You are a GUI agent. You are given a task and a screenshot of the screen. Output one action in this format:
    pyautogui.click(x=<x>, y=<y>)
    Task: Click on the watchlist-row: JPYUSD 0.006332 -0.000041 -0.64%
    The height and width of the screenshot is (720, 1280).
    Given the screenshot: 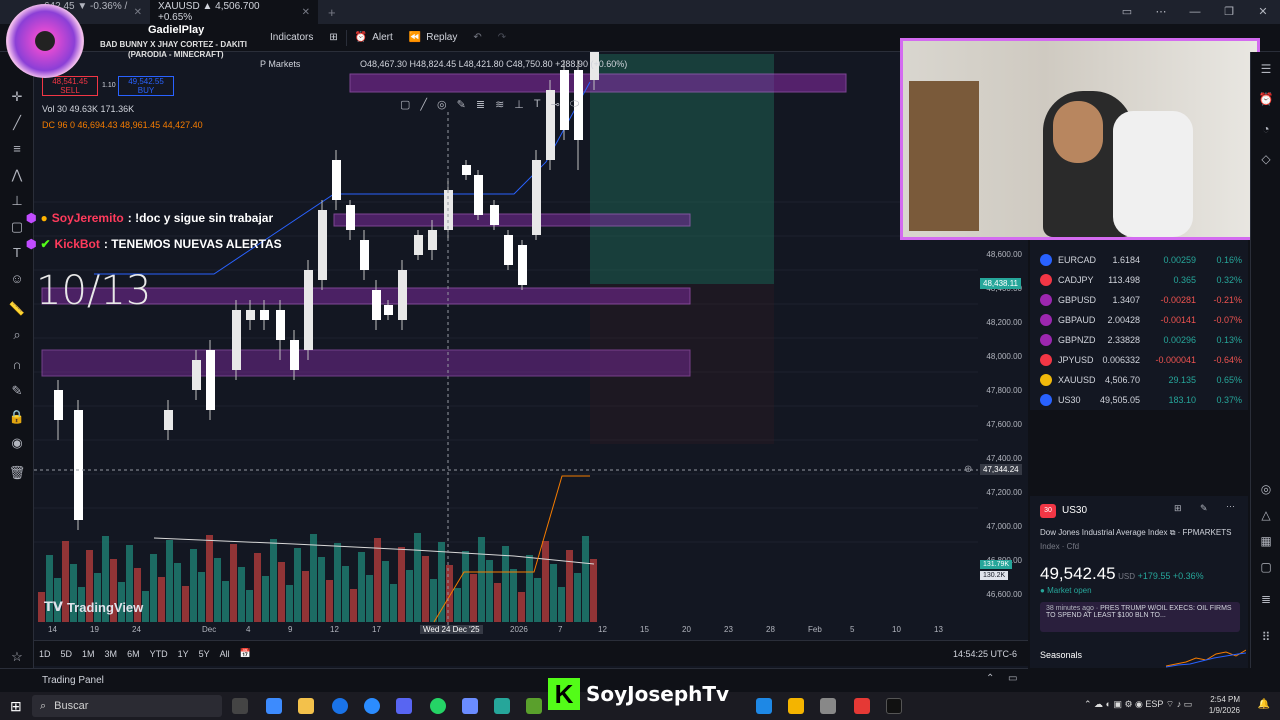 What is the action you would take?
    pyautogui.click(x=1139, y=360)
    